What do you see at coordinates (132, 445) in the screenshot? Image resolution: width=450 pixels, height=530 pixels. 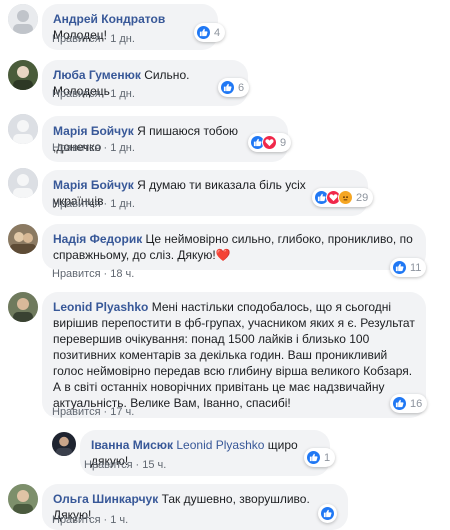 I see `comment-author: Іванна Мисюк` at bounding box center [132, 445].